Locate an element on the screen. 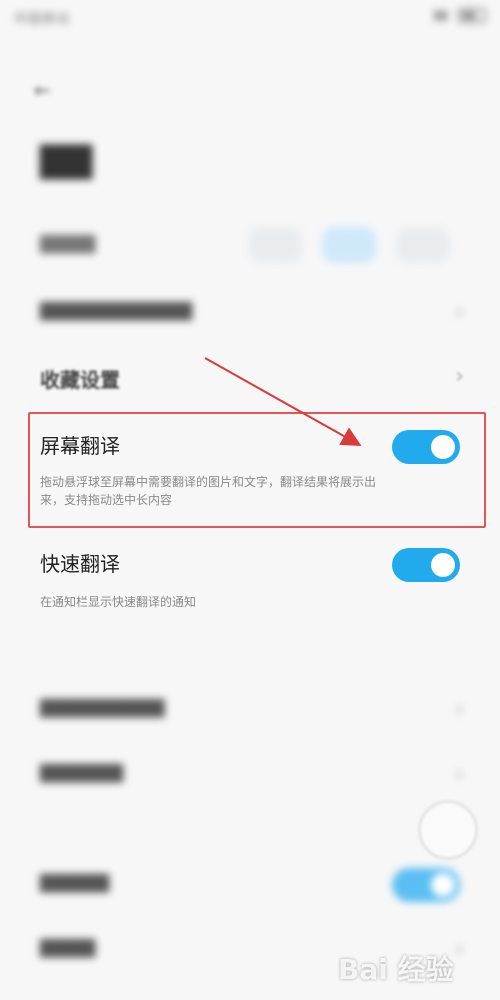 The width and height of the screenshot is (500, 1000). battery-icon is located at coordinates (472, 15).